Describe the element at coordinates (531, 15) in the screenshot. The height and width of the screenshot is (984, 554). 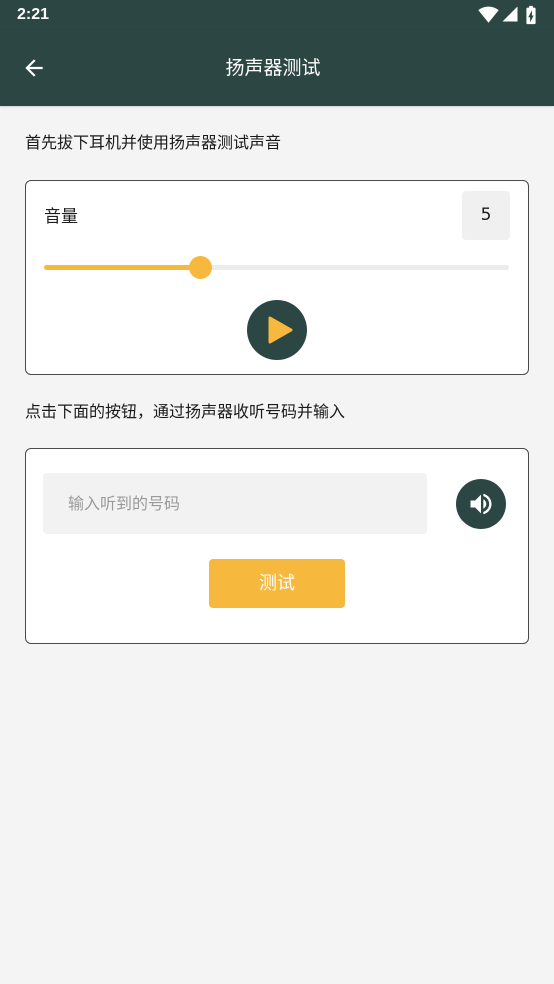
I see `battery-charging-icon` at that location.